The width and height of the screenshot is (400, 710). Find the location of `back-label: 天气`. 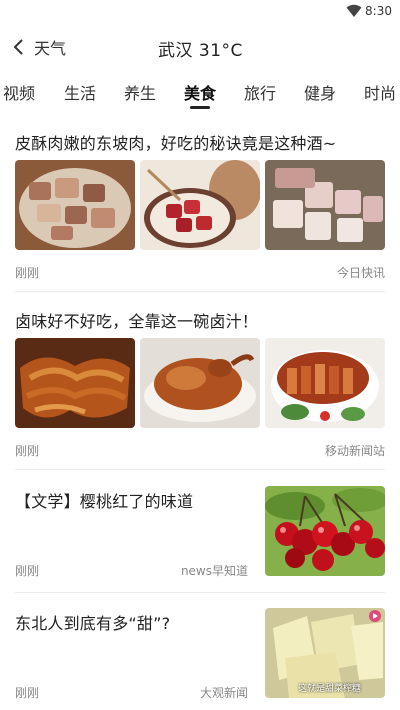

back-label: 天气 is located at coordinates (50, 48).